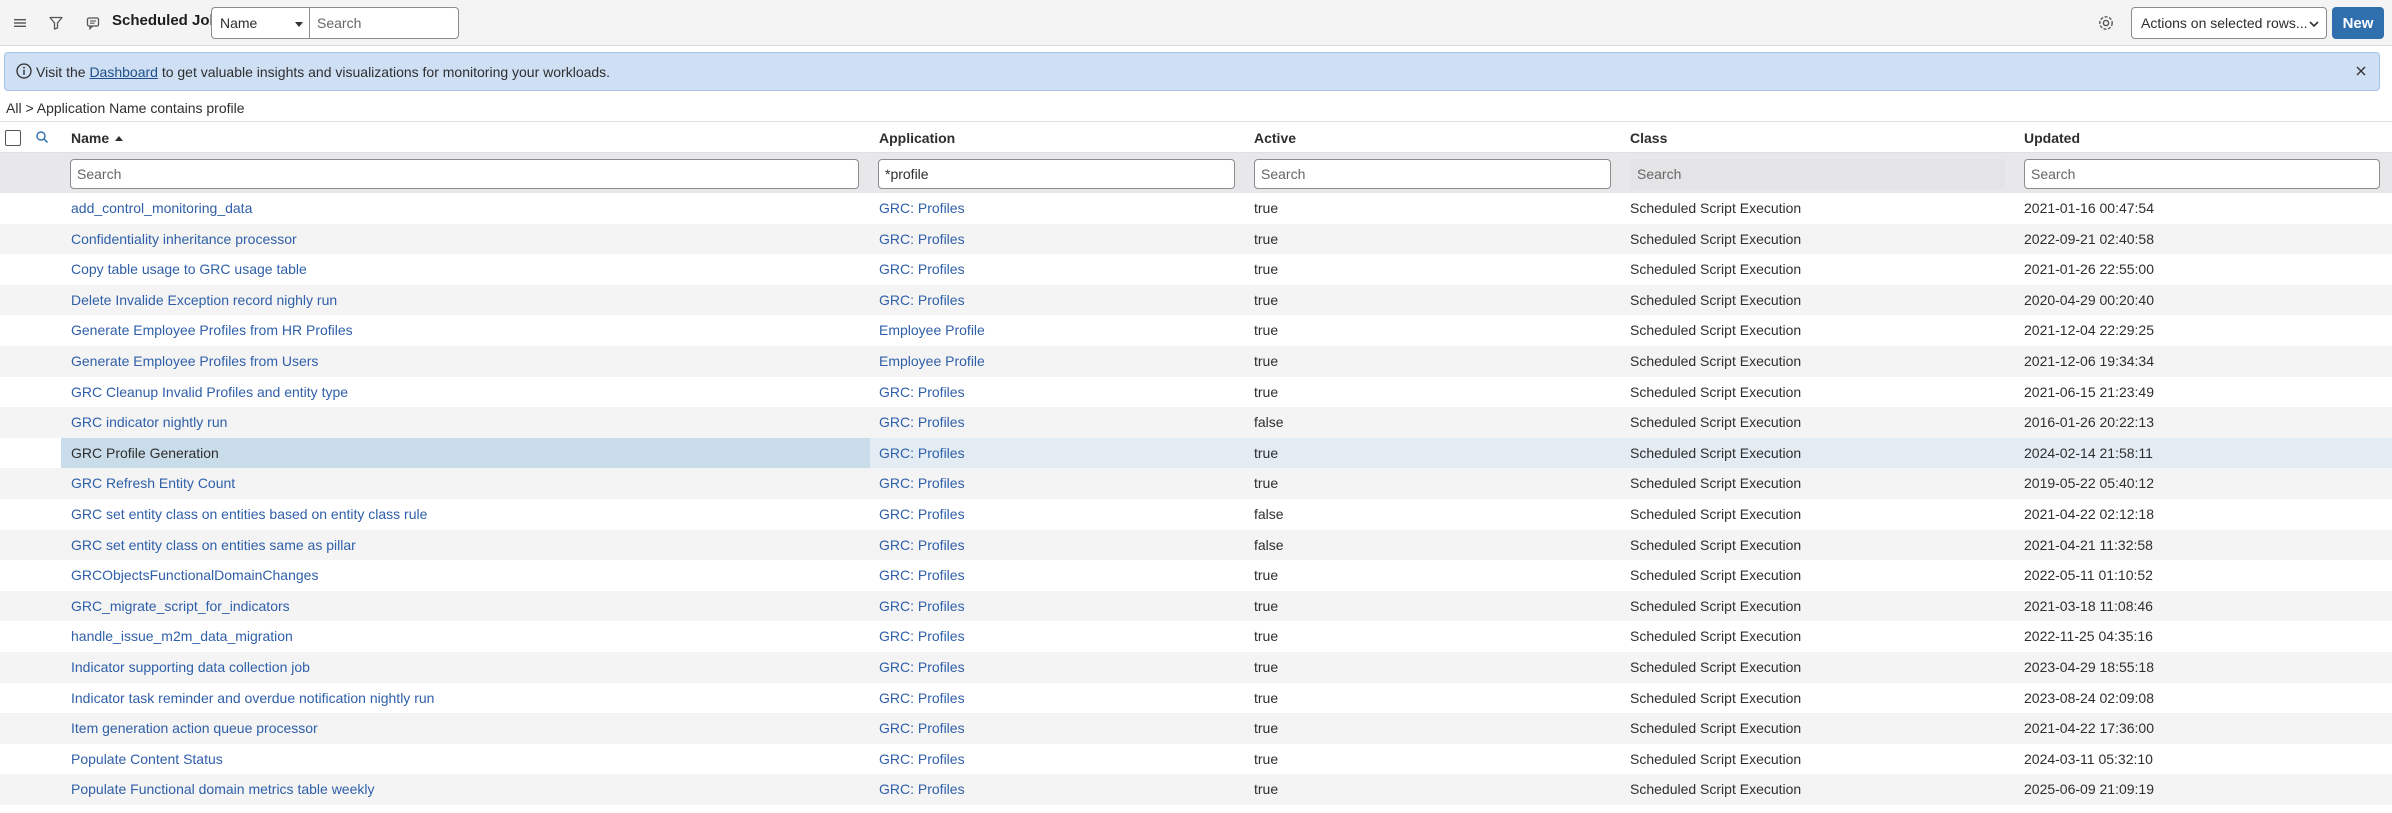  I want to click on cell-name: add_control_monitoring_data, so click(161, 208).